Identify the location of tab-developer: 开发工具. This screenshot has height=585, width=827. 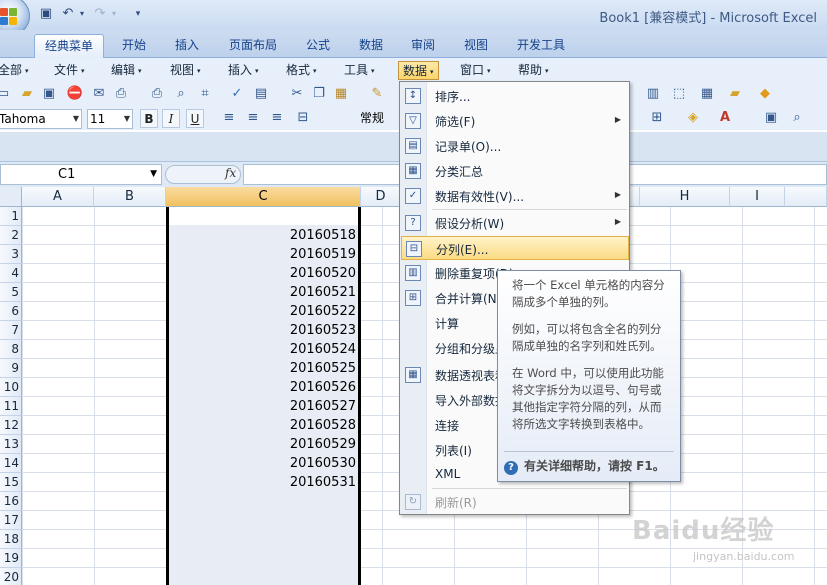
(541, 46).